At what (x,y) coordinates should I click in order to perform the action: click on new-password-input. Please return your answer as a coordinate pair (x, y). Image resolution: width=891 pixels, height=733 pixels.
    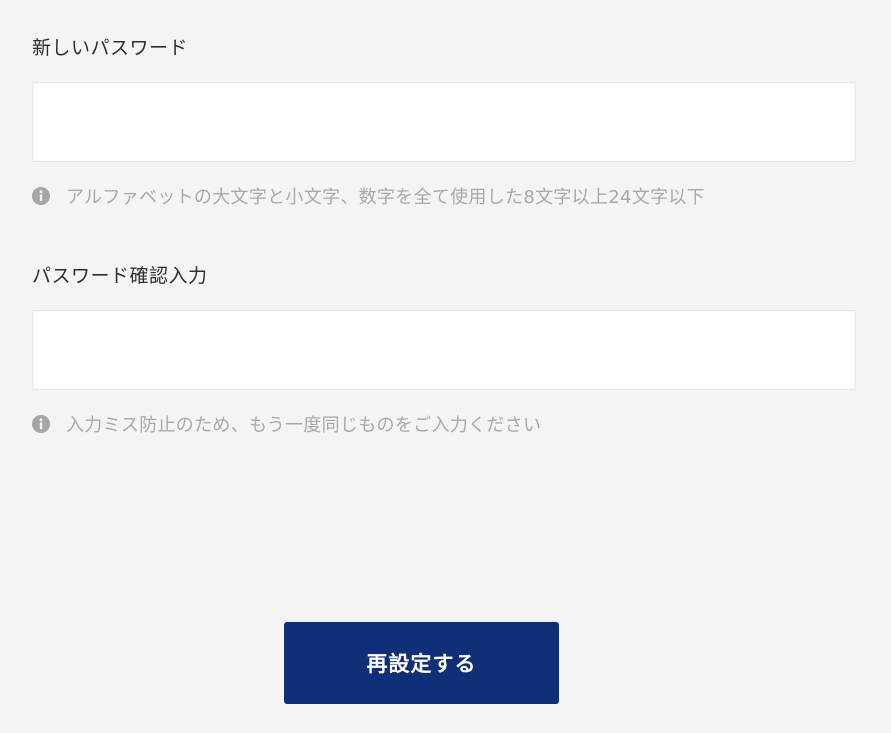
    Looking at the image, I should click on (444, 122).